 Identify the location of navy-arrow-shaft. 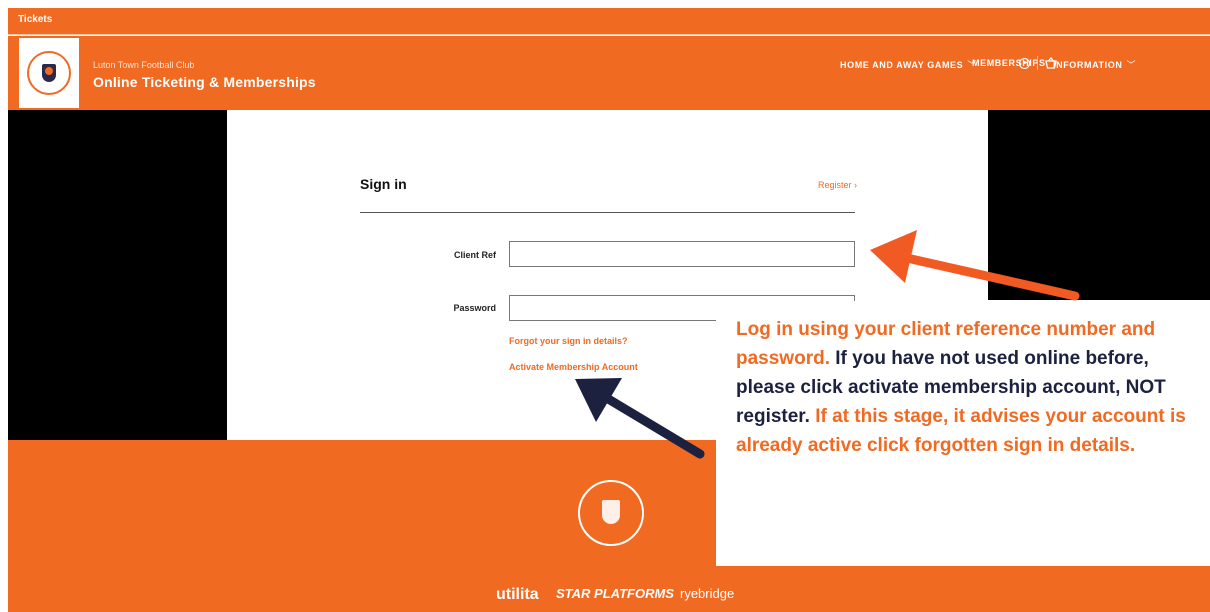
(650, 424).